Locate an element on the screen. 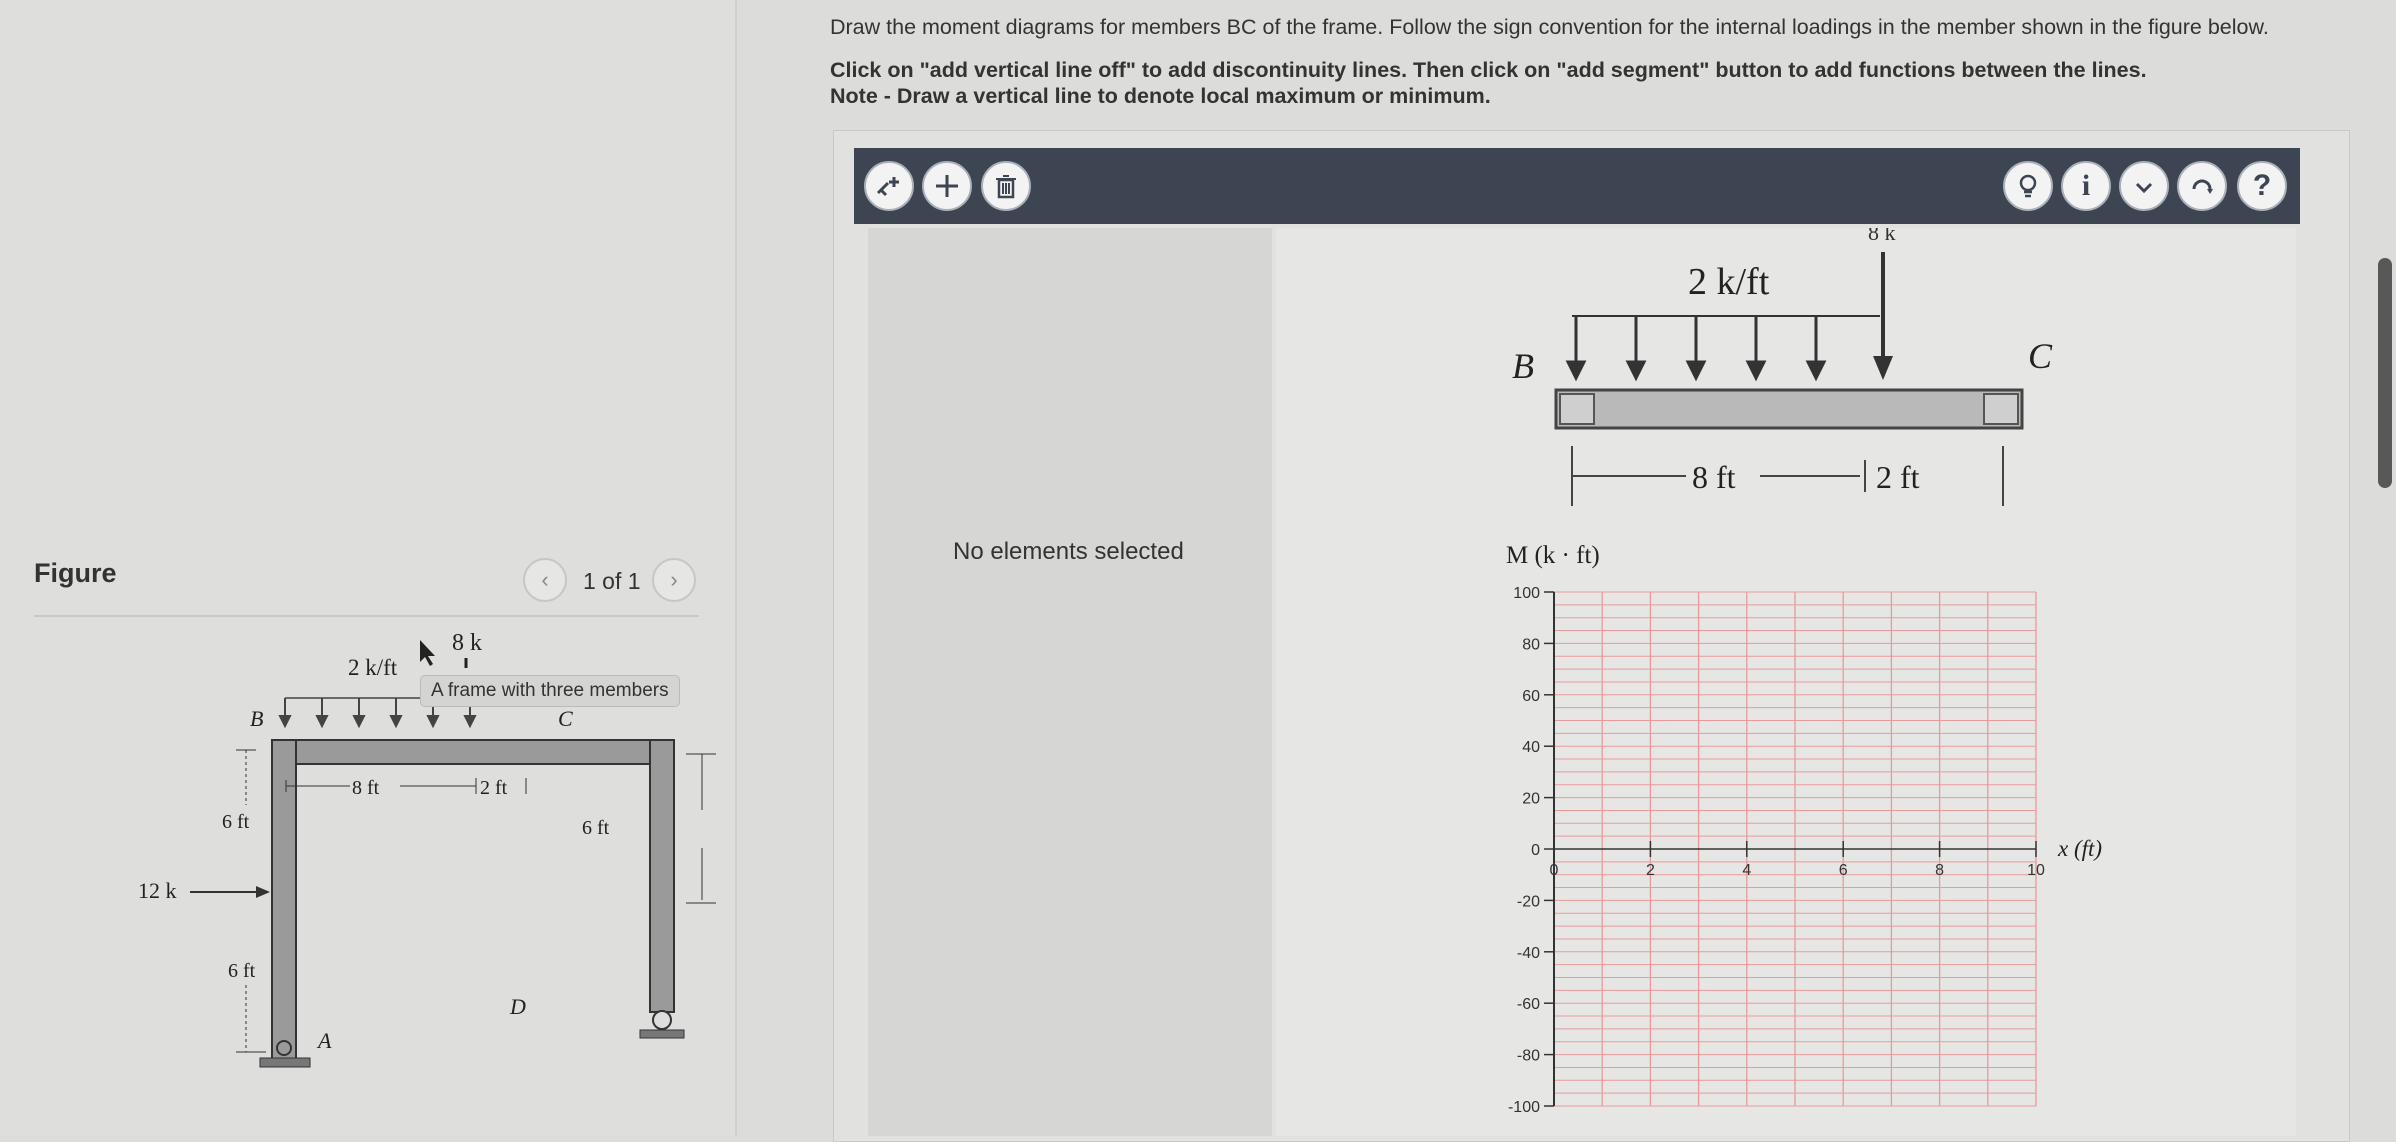  fig-label-d: D is located at coordinates (517, 1006).